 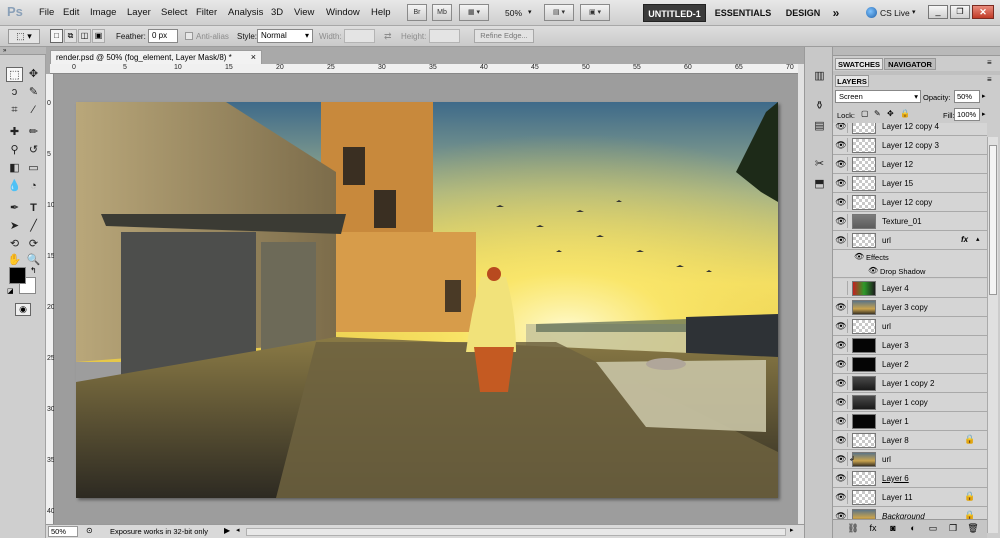 I want to click on new-layer-icon: ❐, so click(x=953, y=528).